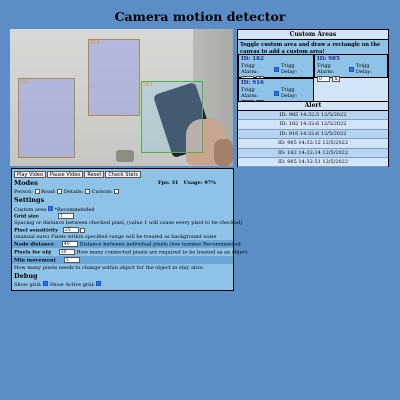 The height and width of the screenshot is (400, 400). I want to click on show-grid-checkbox, so click(46, 283).